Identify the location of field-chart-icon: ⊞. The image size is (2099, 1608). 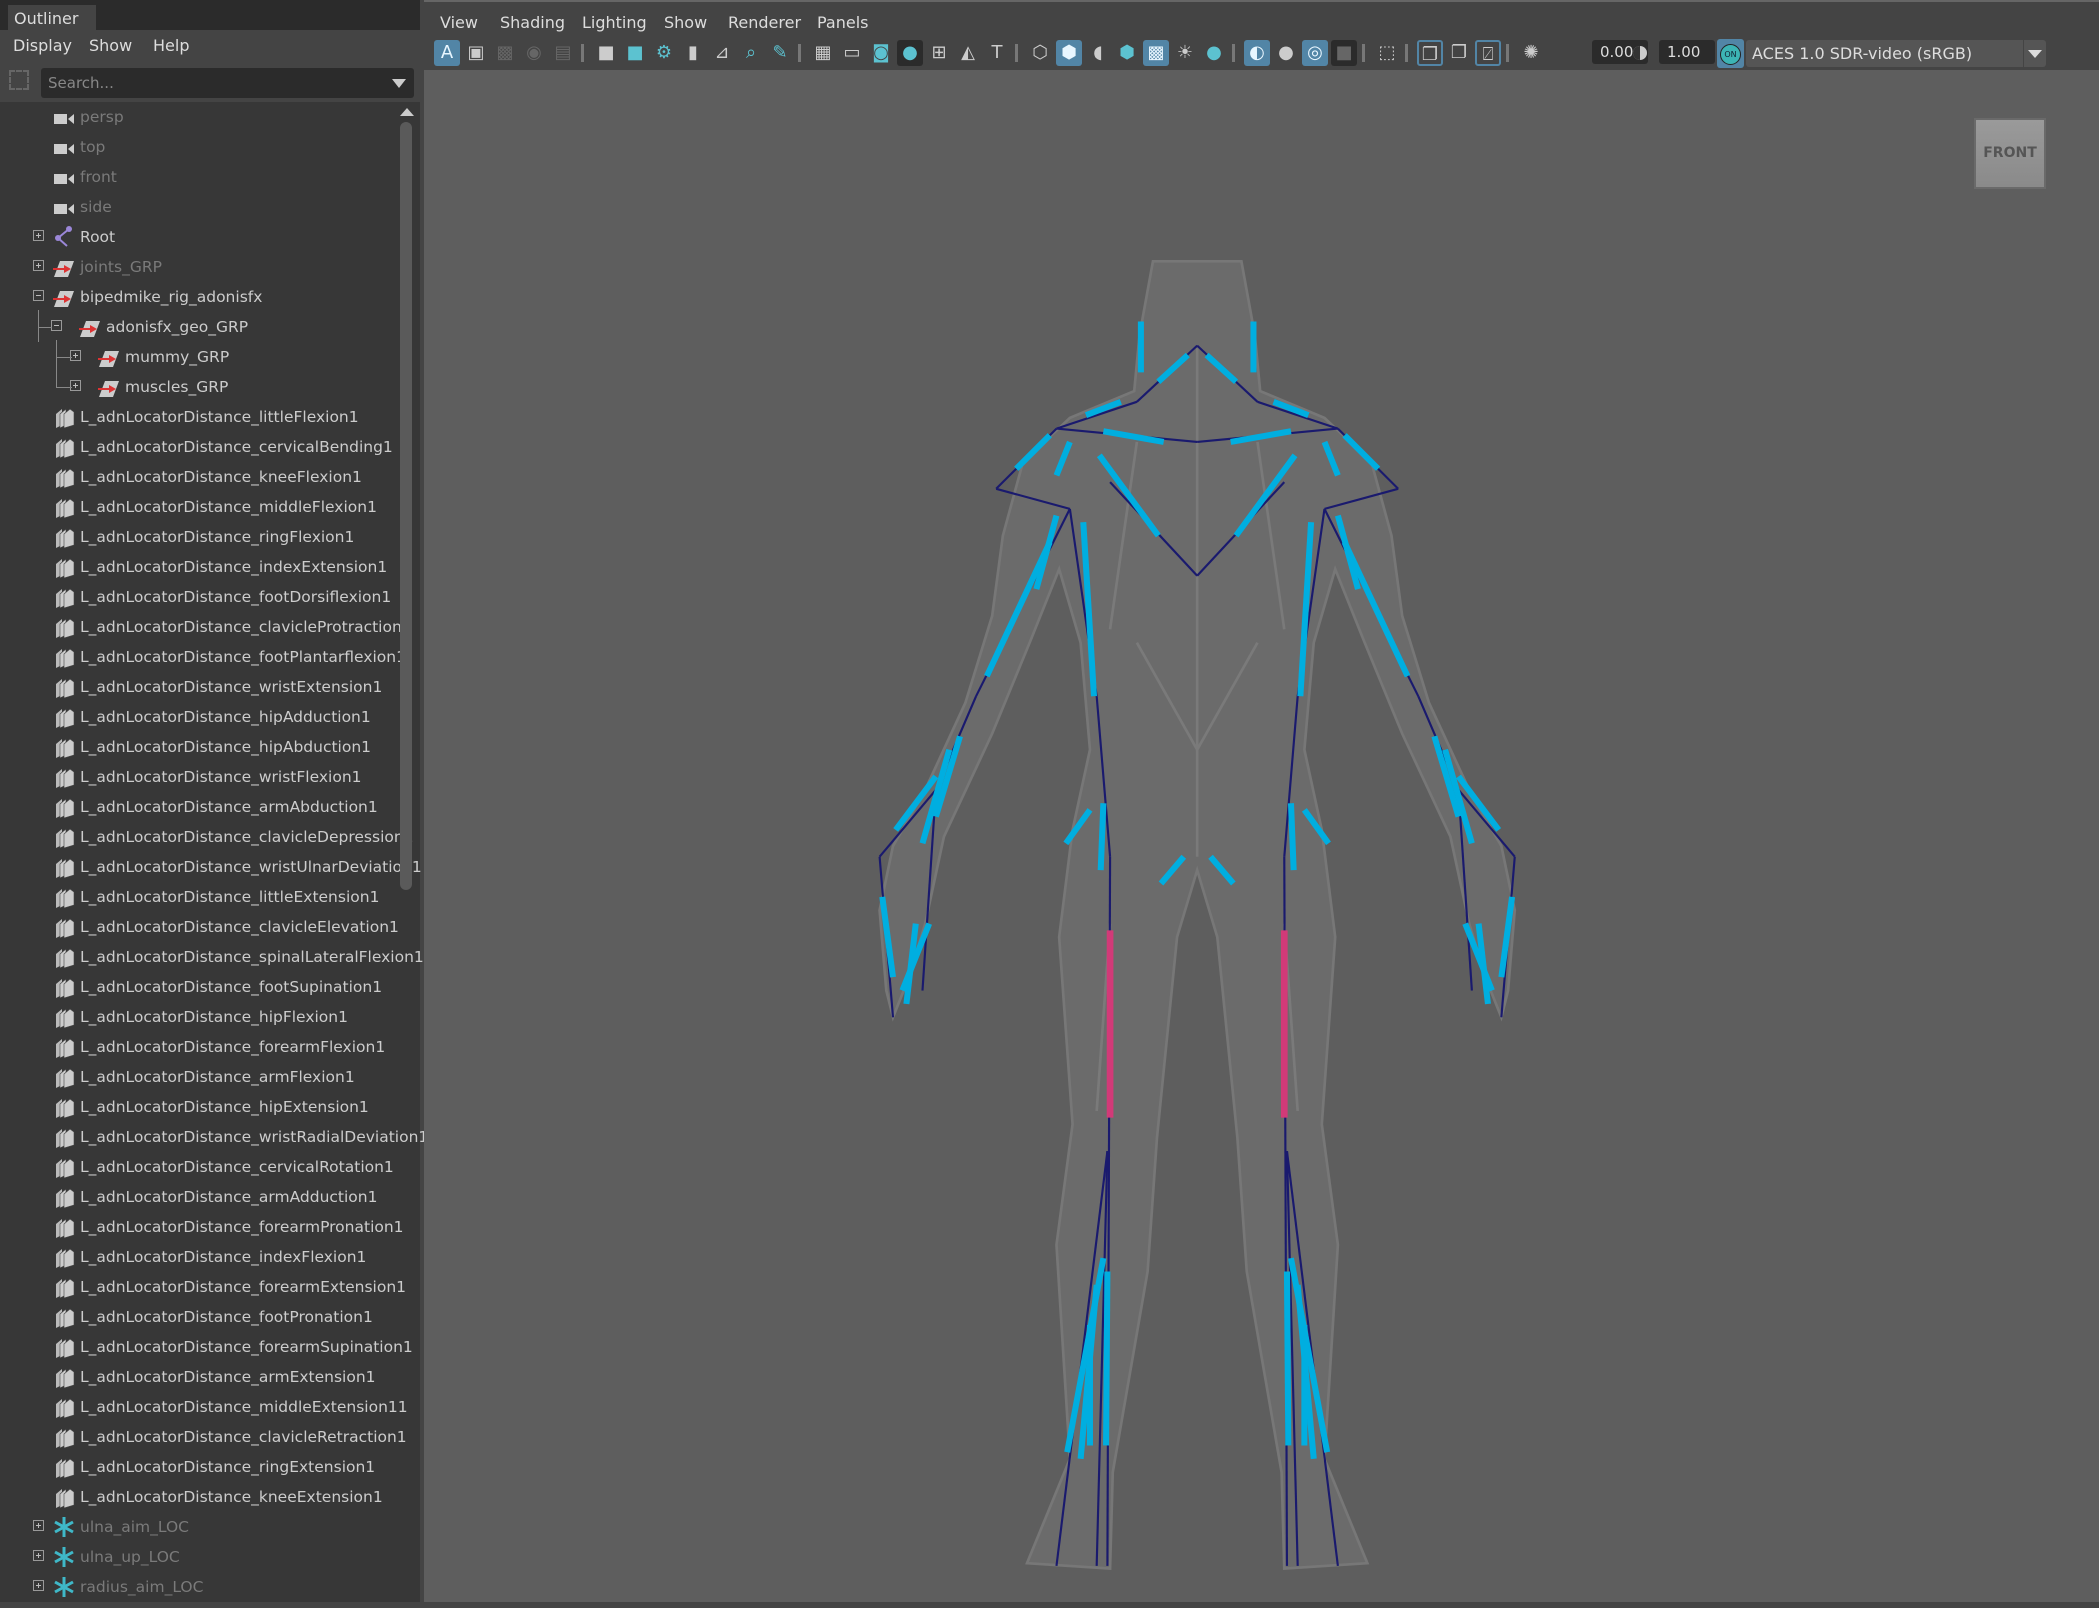
(939, 53).